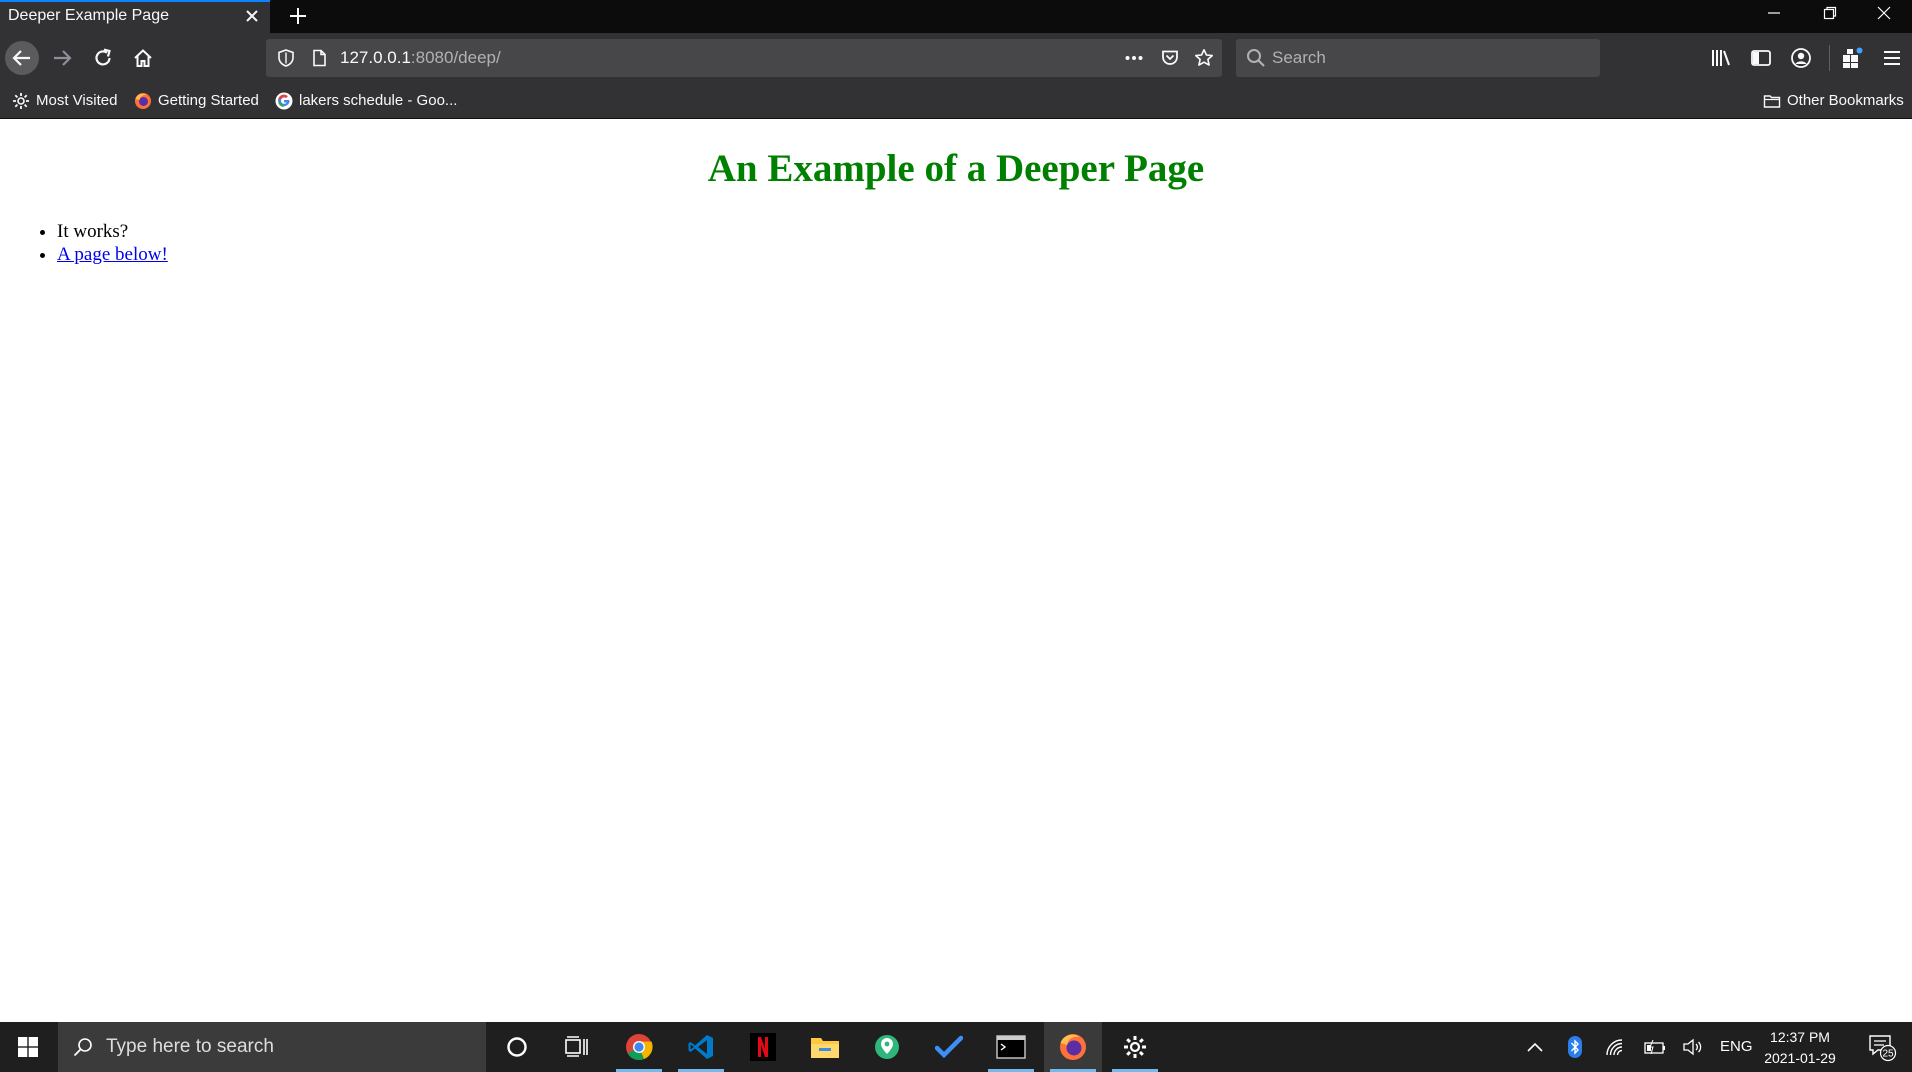 The height and width of the screenshot is (1072, 1912). I want to click on tab-deeper-example-page: Deeper Example Page, so click(135, 16).